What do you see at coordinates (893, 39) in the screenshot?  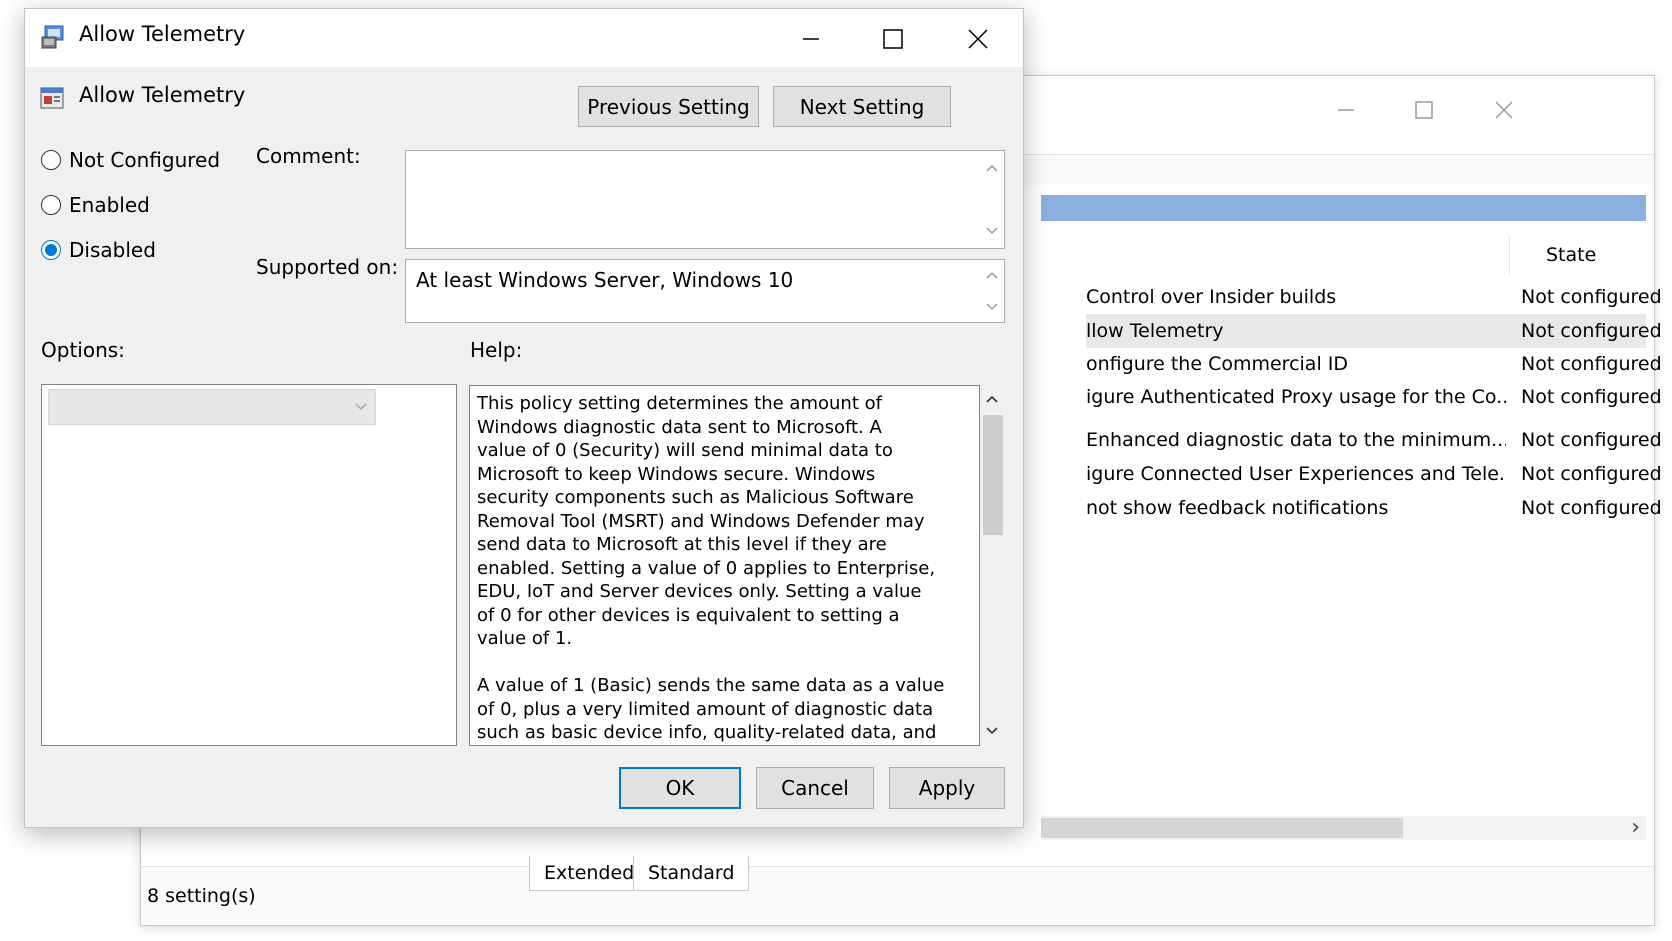 I see `maximize-icon` at bounding box center [893, 39].